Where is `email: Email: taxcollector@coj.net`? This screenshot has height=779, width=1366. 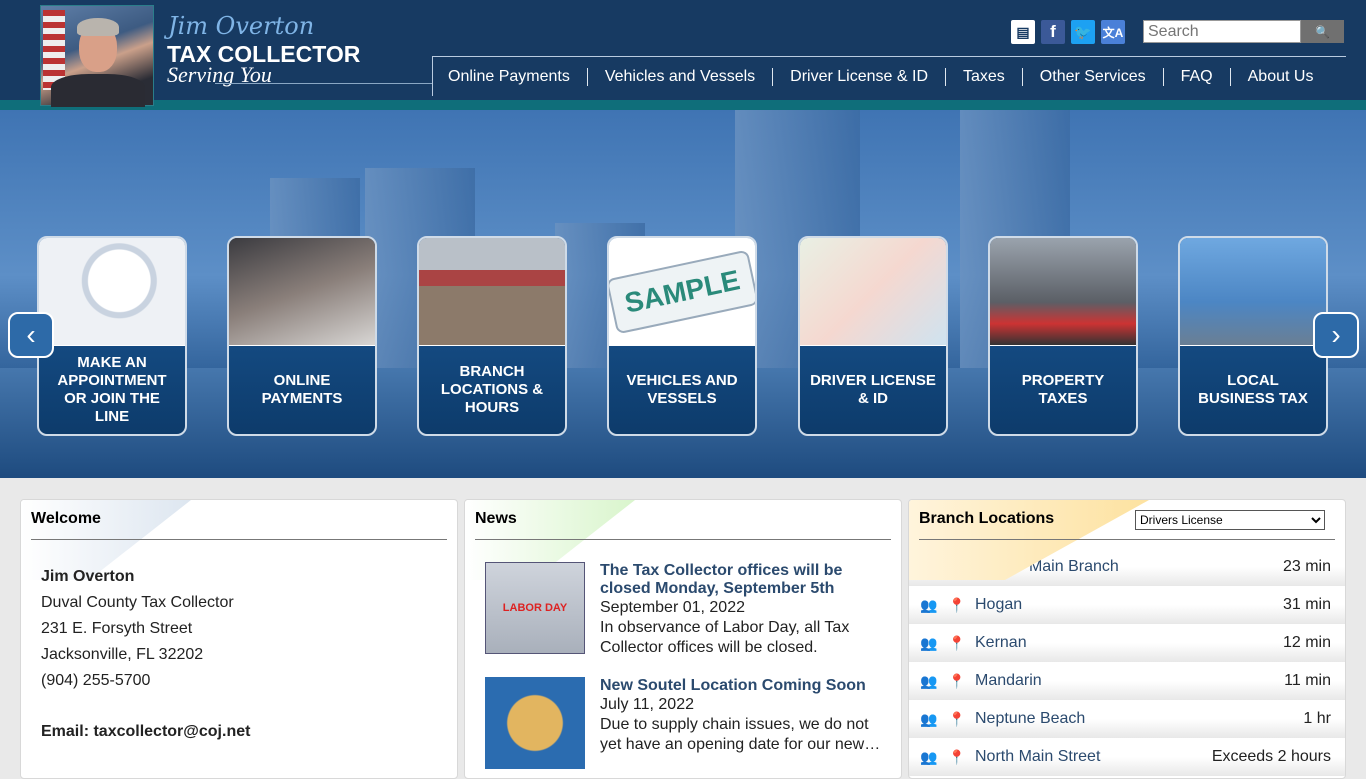 email: Email: taxcollector@coj.net is located at coordinates (145, 732).